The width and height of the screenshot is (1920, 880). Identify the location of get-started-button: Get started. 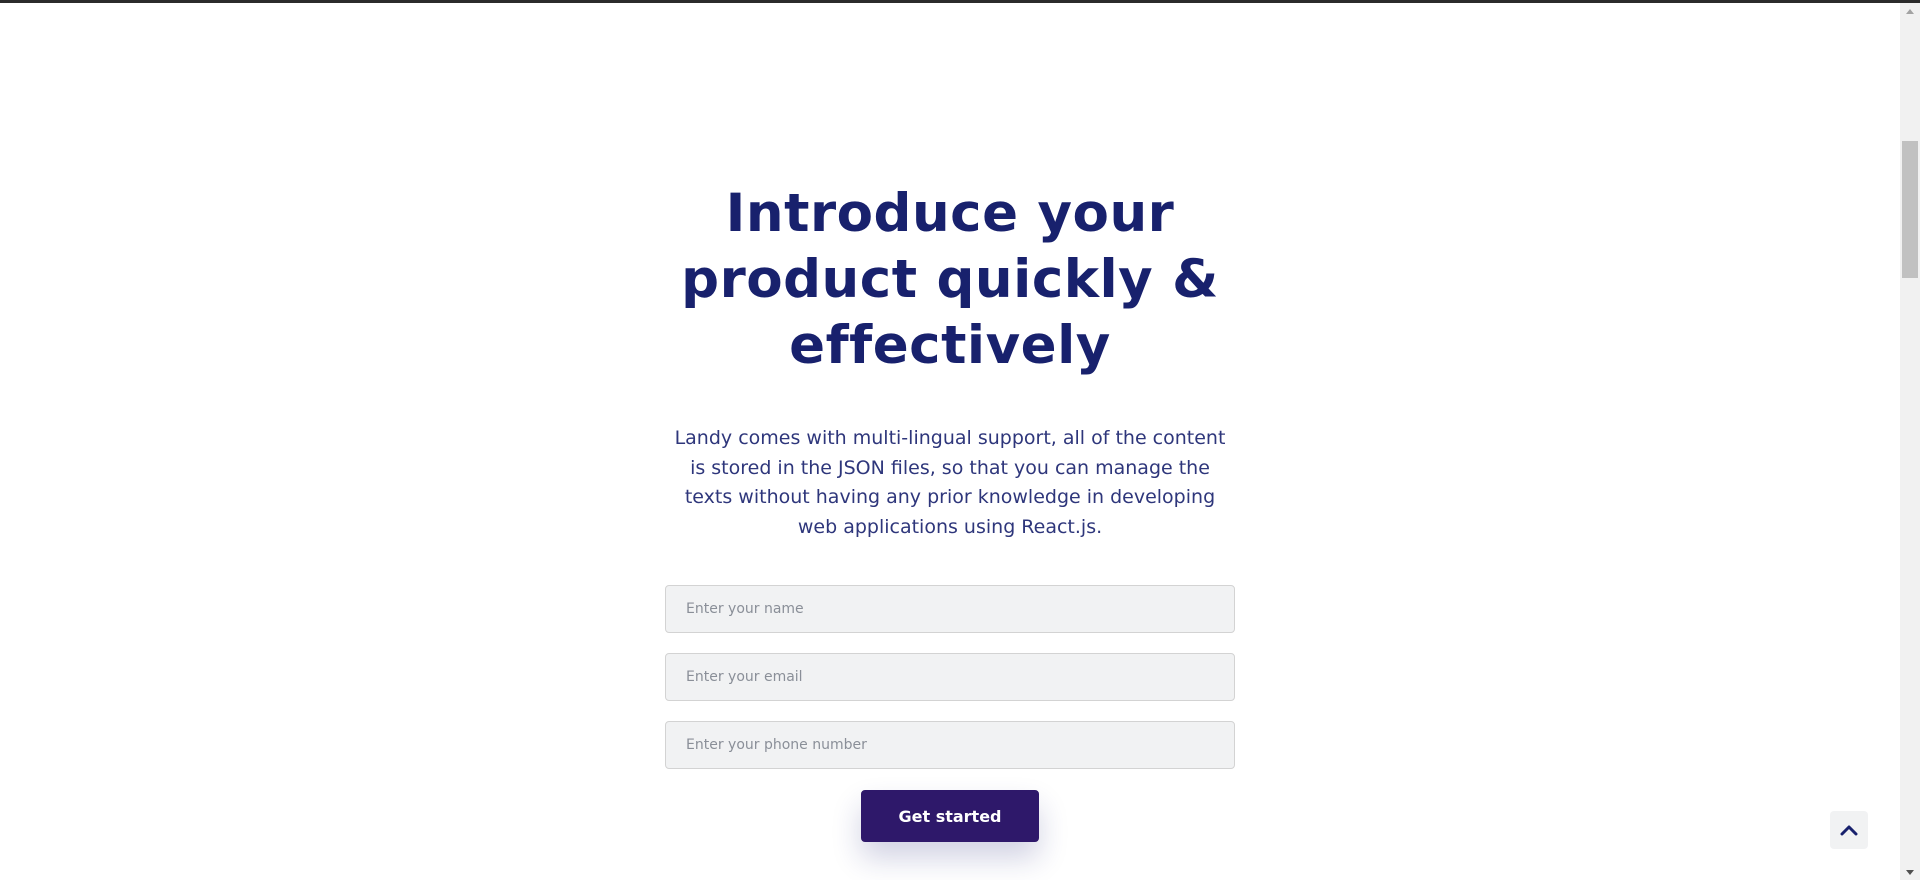
(950, 816).